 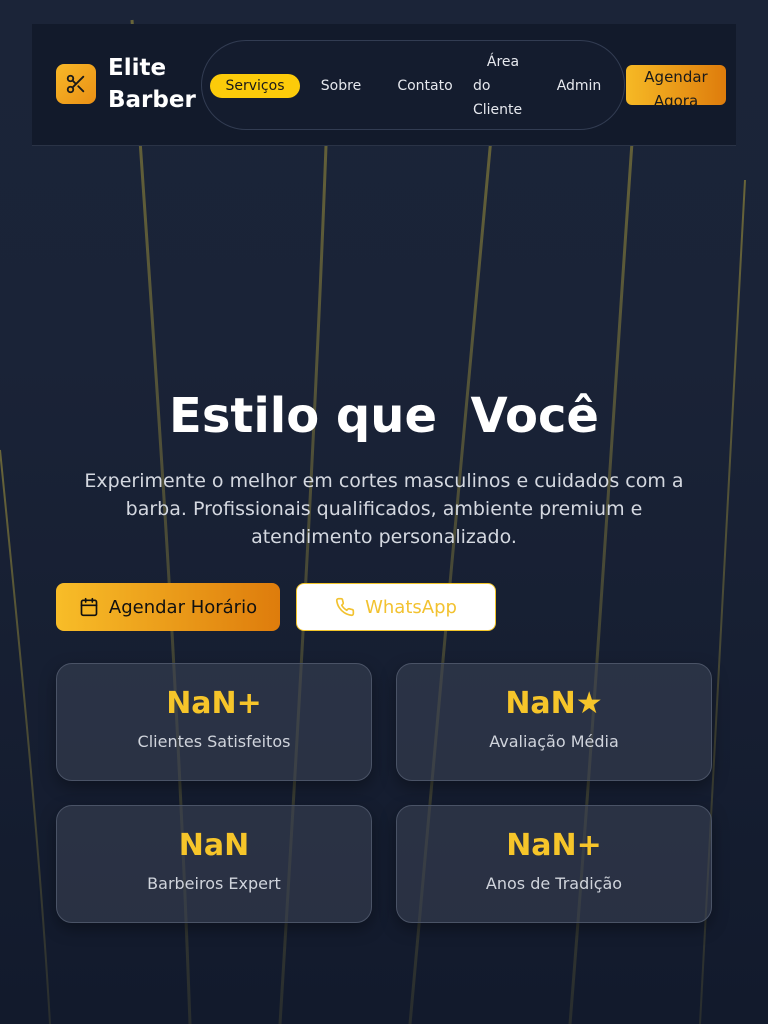 What do you see at coordinates (89, 607) in the screenshot?
I see `calendar-icon` at bounding box center [89, 607].